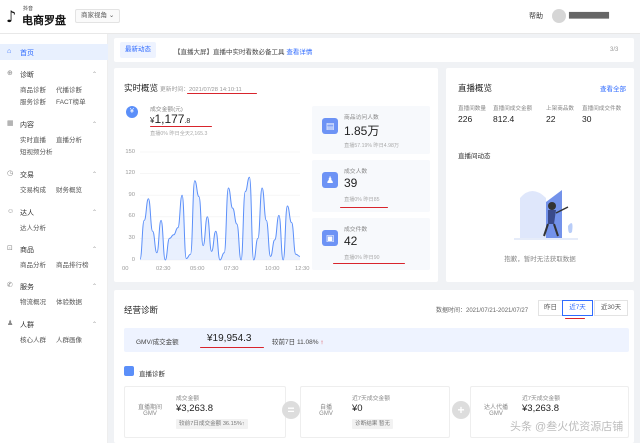  I want to click on y-tick-label: 90, so click(131, 194).